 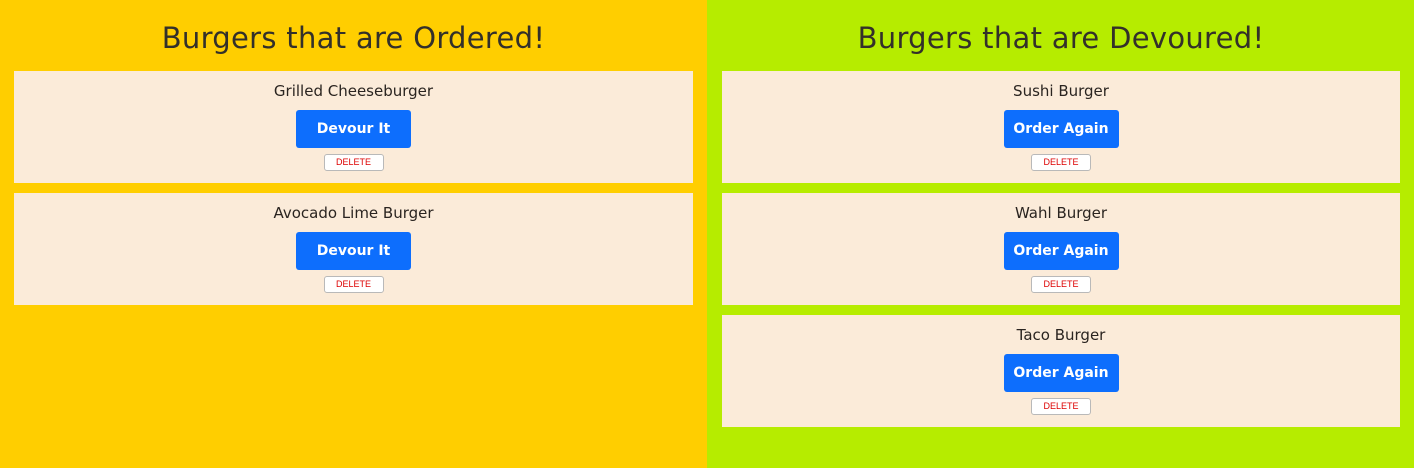 I want to click on ordered-title: Burgers that are Ordered!, so click(x=353, y=38).